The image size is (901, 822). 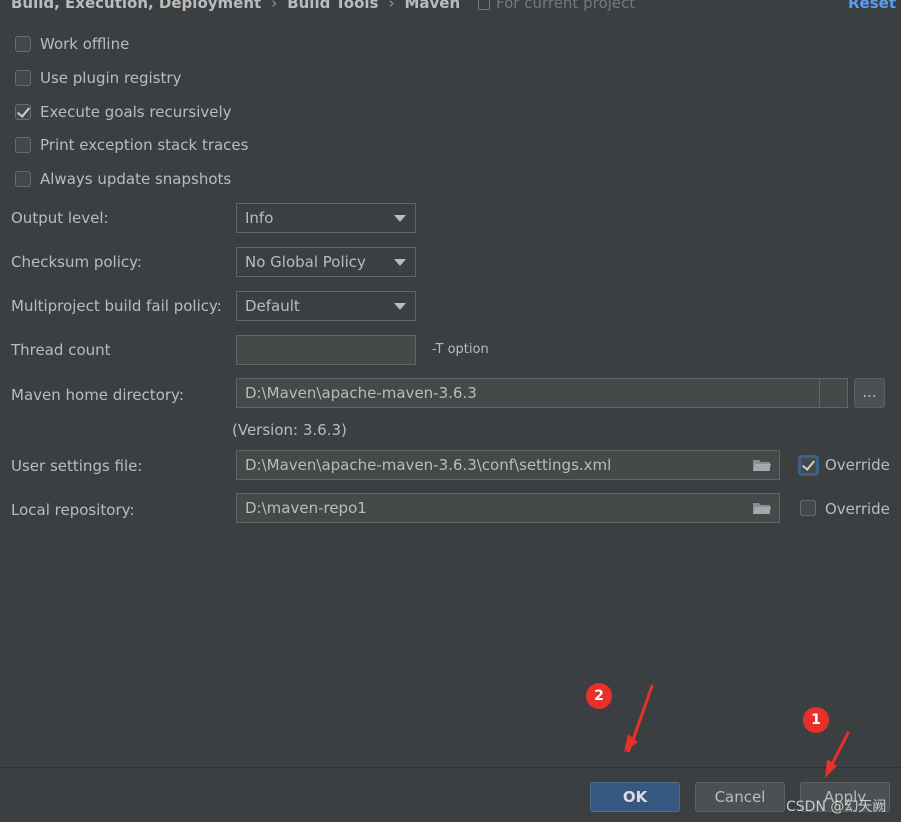 I want to click on annotation-overlay, so click(x=737, y=731).